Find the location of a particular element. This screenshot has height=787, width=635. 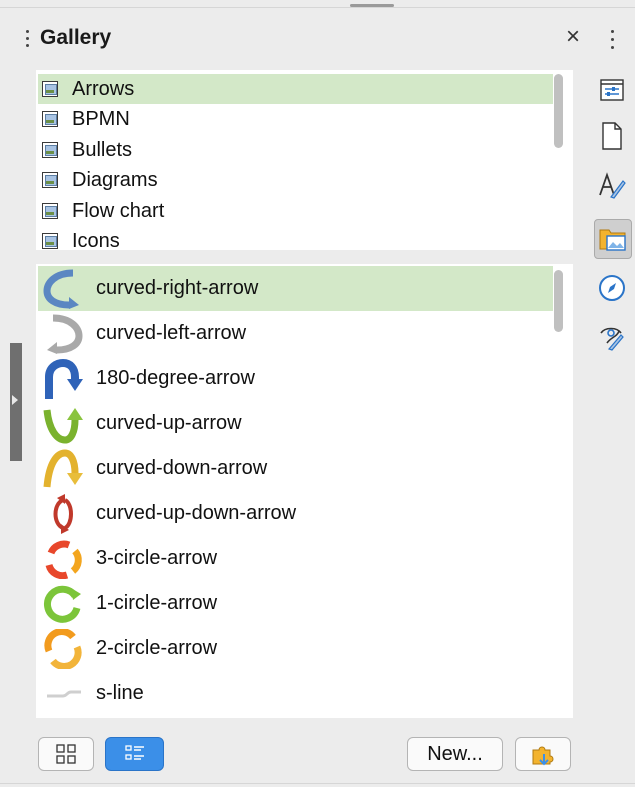

page-icon is located at coordinates (612, 136).